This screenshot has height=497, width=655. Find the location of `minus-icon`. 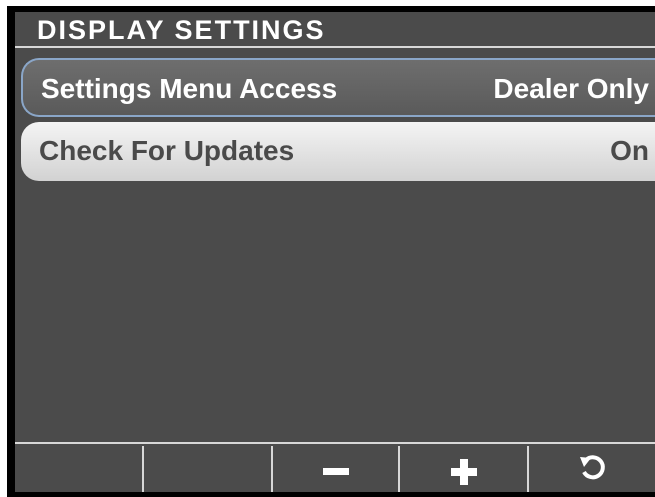

minus-icon is located at coordinates (335, 471).